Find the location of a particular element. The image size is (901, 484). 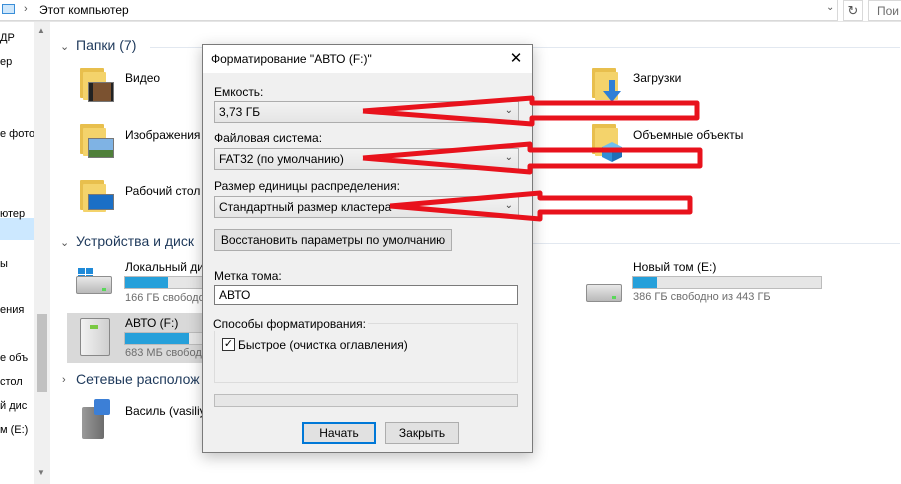

download-arrow-icon is located at coordinates (612, 91).